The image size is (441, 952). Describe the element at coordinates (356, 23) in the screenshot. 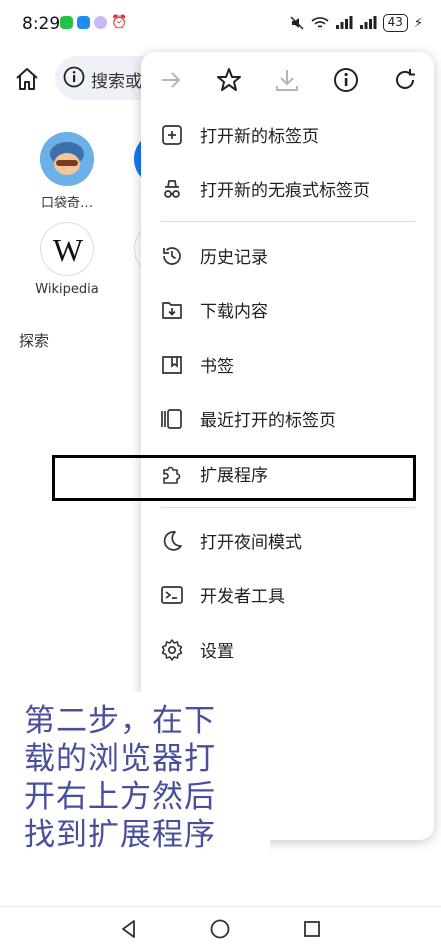

I see `status-right: 43 ⚡` at that location.